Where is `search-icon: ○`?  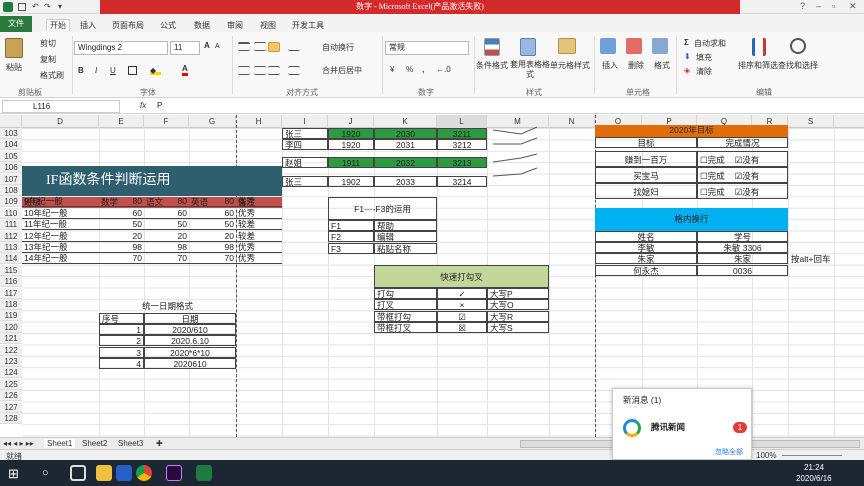 search-icon: ○ is located at coordinates (45, 473).